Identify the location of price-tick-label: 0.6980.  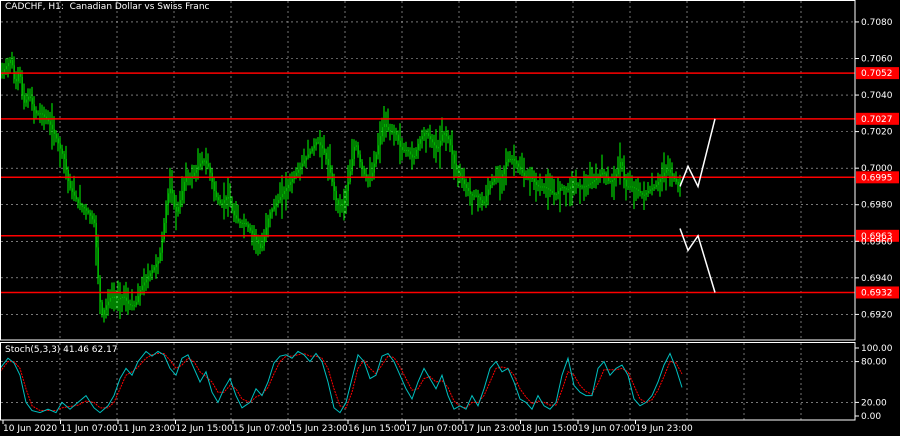
(877, 206).